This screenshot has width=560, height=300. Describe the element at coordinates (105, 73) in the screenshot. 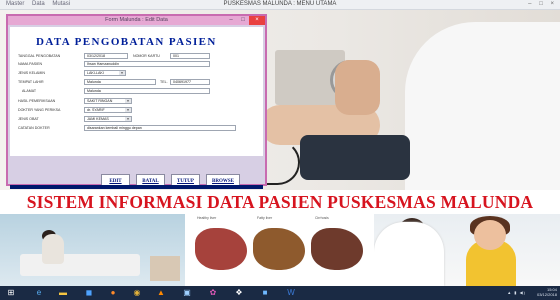

I see `jenis-kelamin-select: LAKI-LAKI ▾` at that location.